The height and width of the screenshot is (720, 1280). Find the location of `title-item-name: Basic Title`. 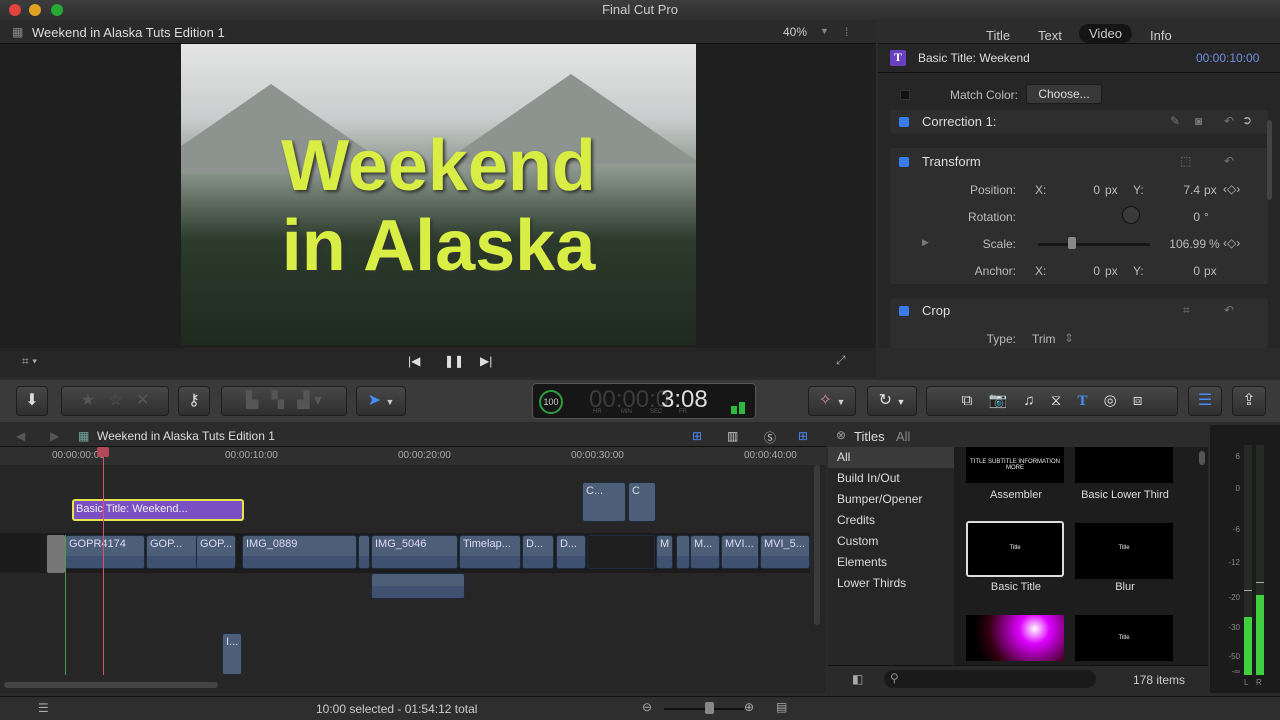

title-item-name: Basic Title is located at coordinates (1016, 587).